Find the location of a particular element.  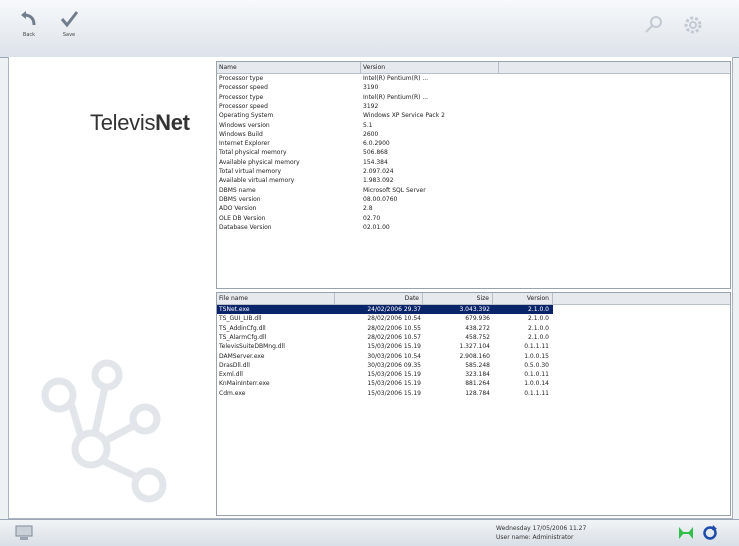

system-info-name: Windows version is located at coordinates (244, 125).